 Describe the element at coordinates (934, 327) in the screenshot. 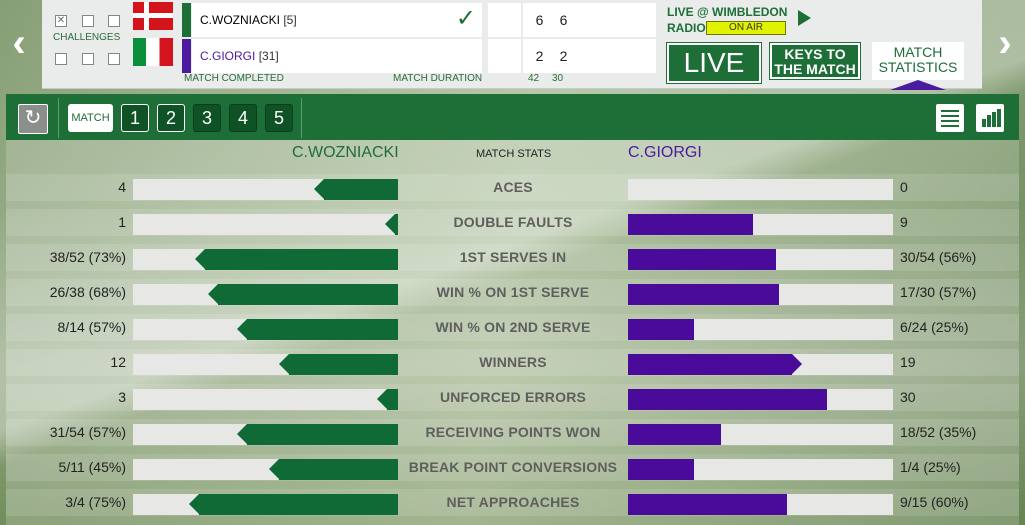

I see `stat-value-player2: 6/24 (25%)` at that location.